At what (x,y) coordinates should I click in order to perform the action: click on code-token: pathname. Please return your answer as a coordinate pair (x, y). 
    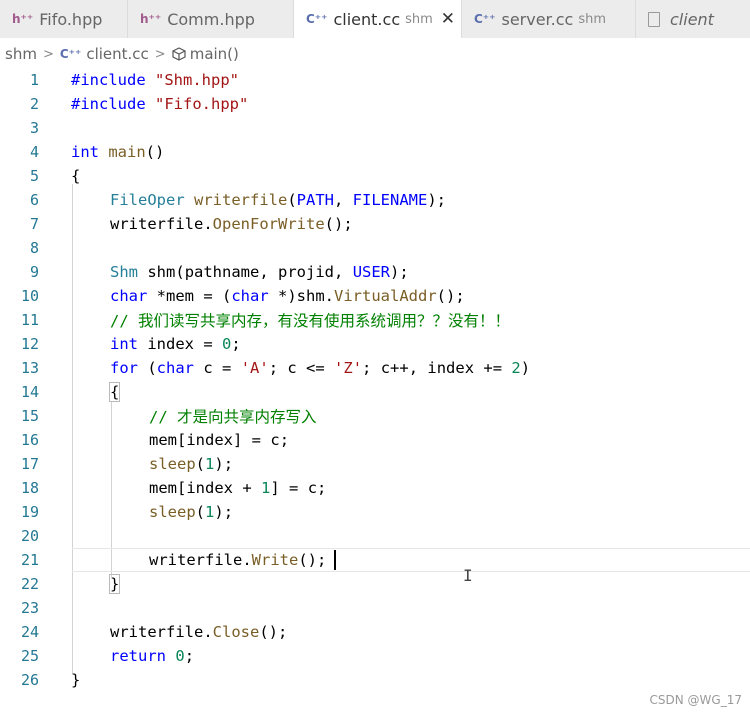
    Looking at the image, I should click on (222, 272).